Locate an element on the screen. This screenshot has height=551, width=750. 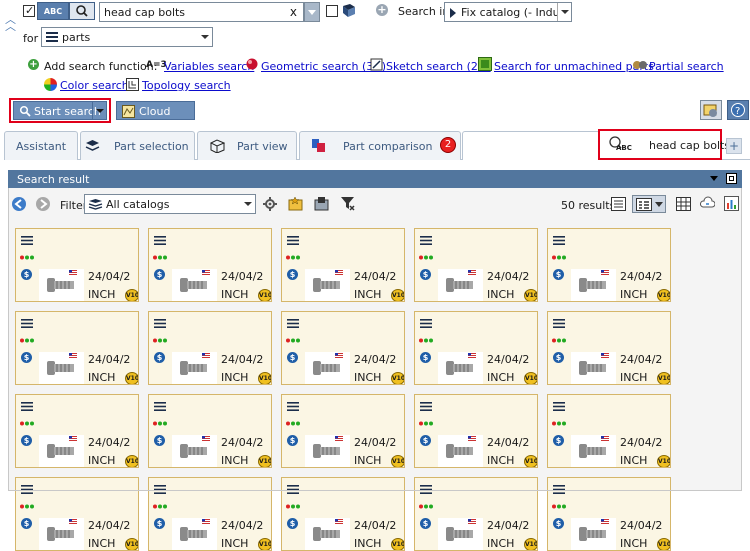
chart-view-icon is located at coordinates (731, 203).